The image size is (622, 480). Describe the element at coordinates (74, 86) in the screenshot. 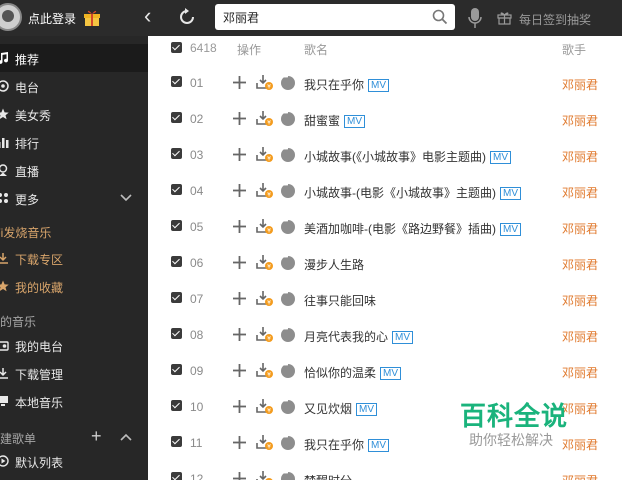

I see `sidebar-item-radio: 电台` at that location.